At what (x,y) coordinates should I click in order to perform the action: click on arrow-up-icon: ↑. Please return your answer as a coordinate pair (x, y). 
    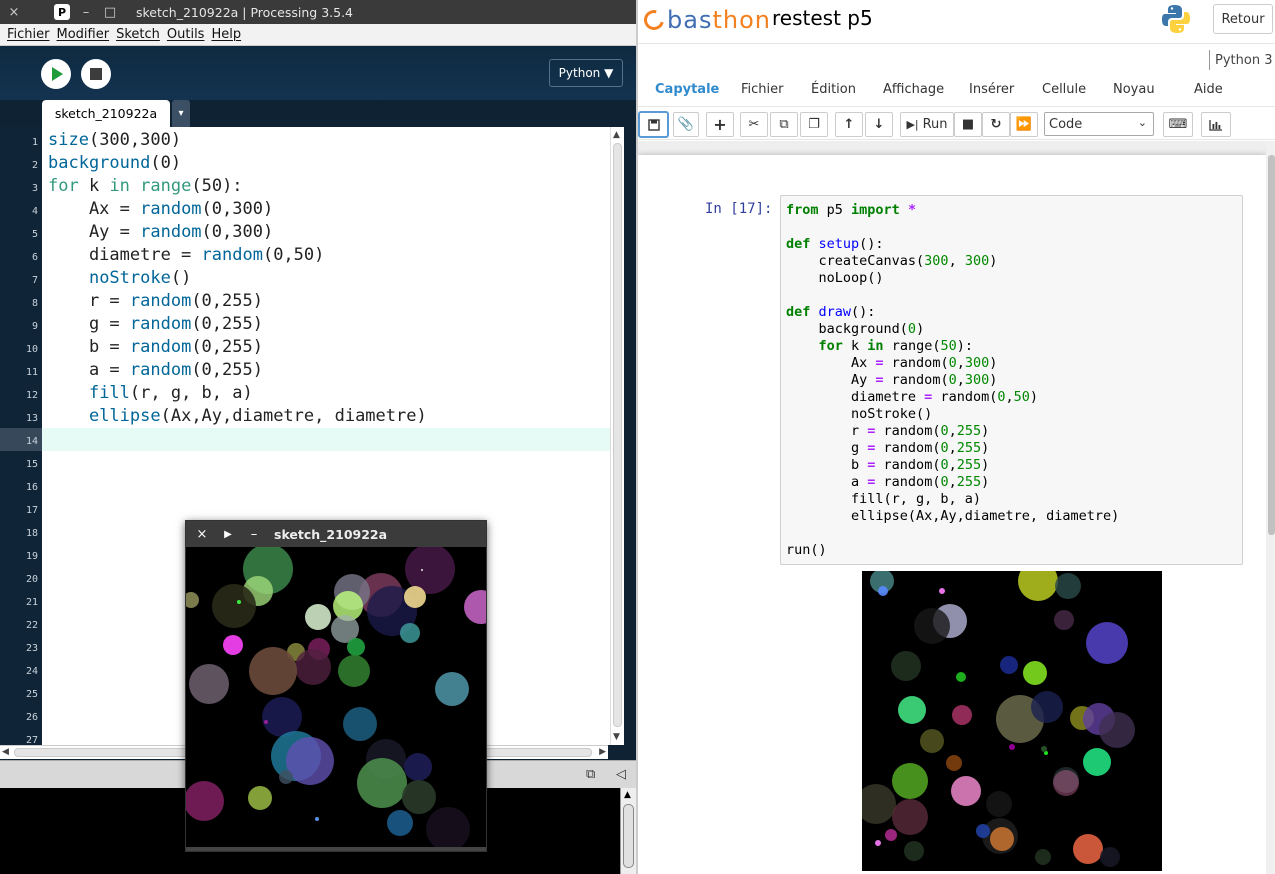
    Looking at the image, I should click on (849, 124).